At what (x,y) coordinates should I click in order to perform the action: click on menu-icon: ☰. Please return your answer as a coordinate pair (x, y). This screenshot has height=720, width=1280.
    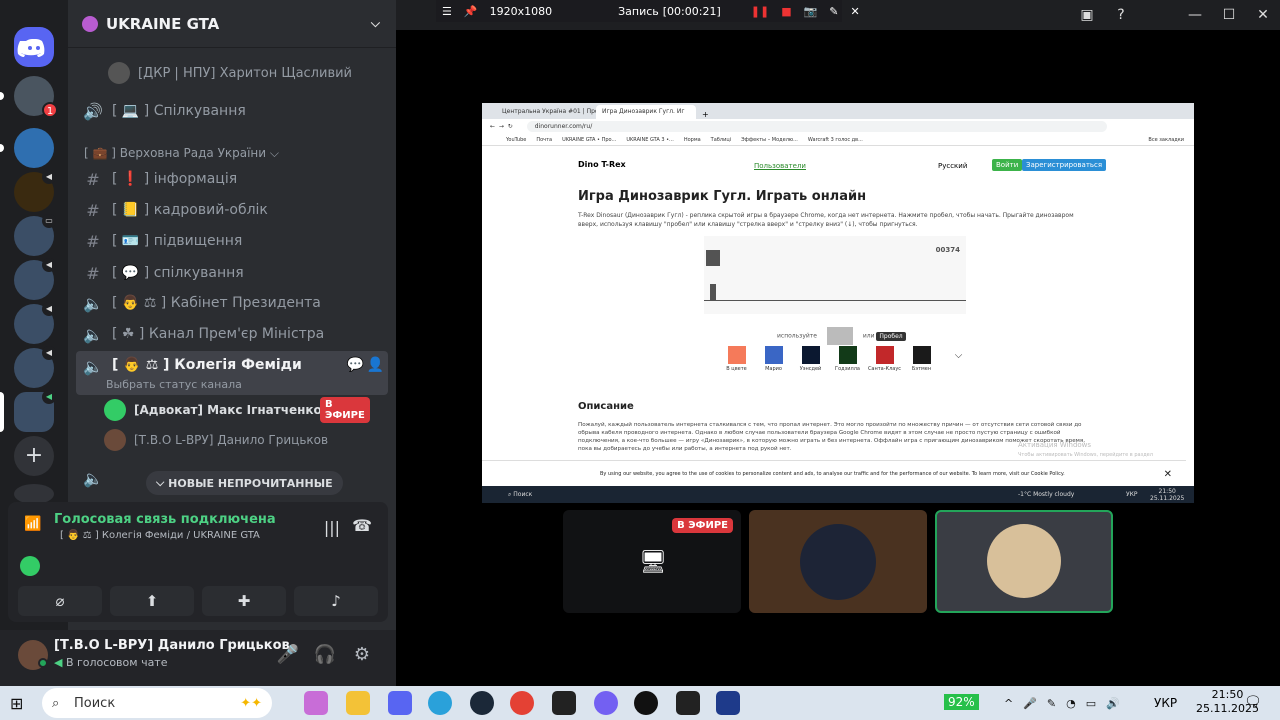
    Looking at the image, I should click on (447, 11).